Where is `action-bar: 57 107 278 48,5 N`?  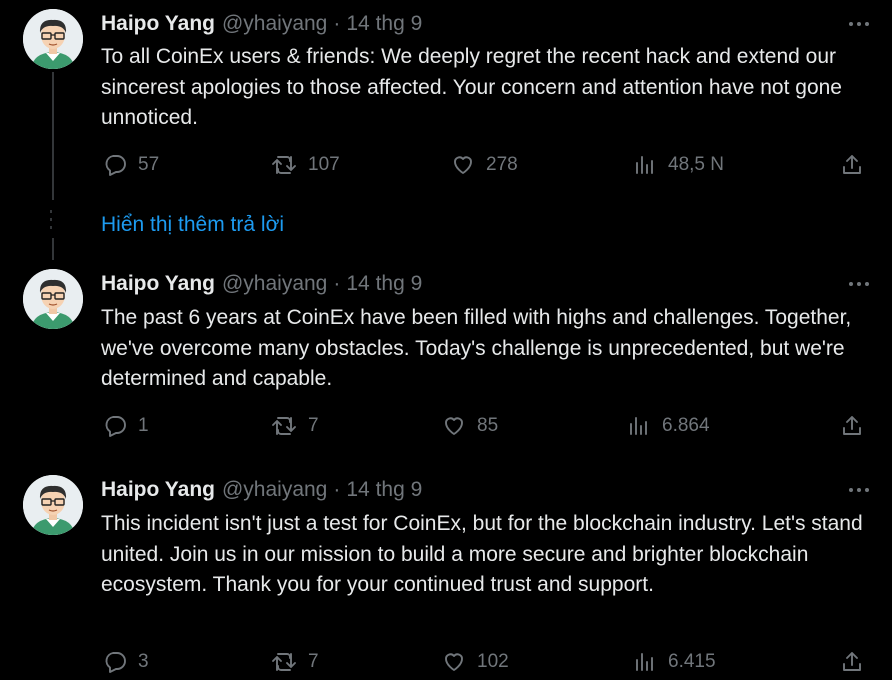
action-bar: 57 107 278 48,5 N is located at coordinates (446, 165).